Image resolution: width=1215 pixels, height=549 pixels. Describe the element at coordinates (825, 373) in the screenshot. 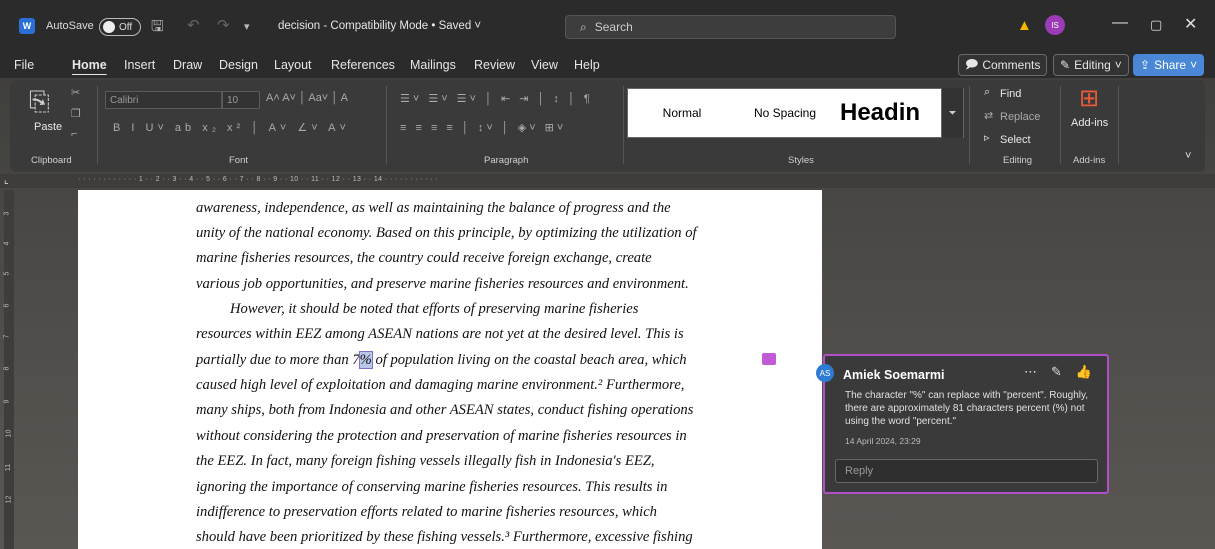

I see `comment-author-avatar: AS` at that location.